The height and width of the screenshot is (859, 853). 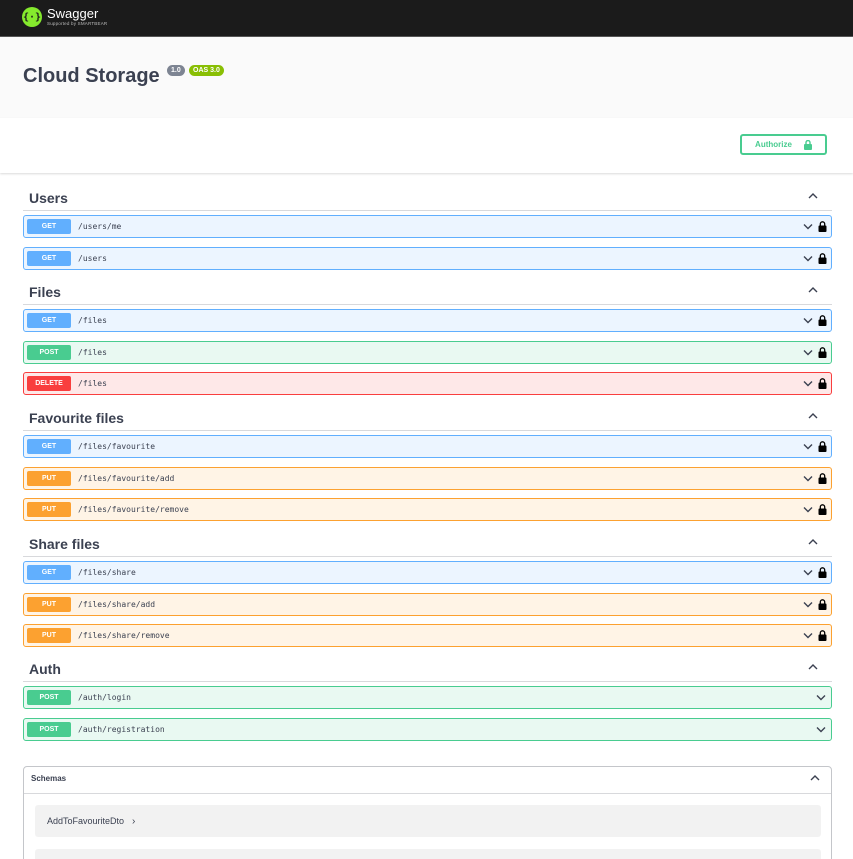 What do you see at coordinates (107, 572) in the screenshot?
I see `operation-path: /files/share` at bounding box center [107, 572].